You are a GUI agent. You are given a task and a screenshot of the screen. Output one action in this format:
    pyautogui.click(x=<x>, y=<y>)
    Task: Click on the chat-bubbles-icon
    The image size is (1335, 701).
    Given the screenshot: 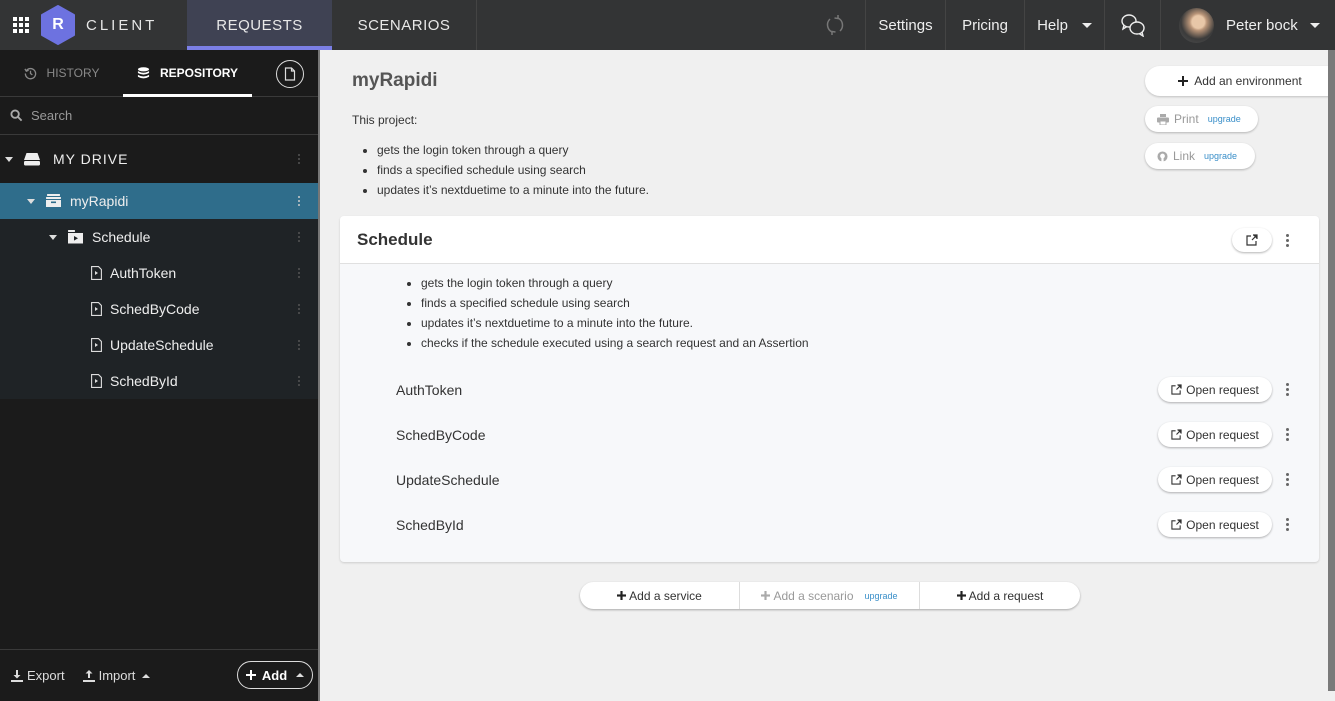 What is the action you would take?
    pyautogui.click(x=1132, y=25)
    